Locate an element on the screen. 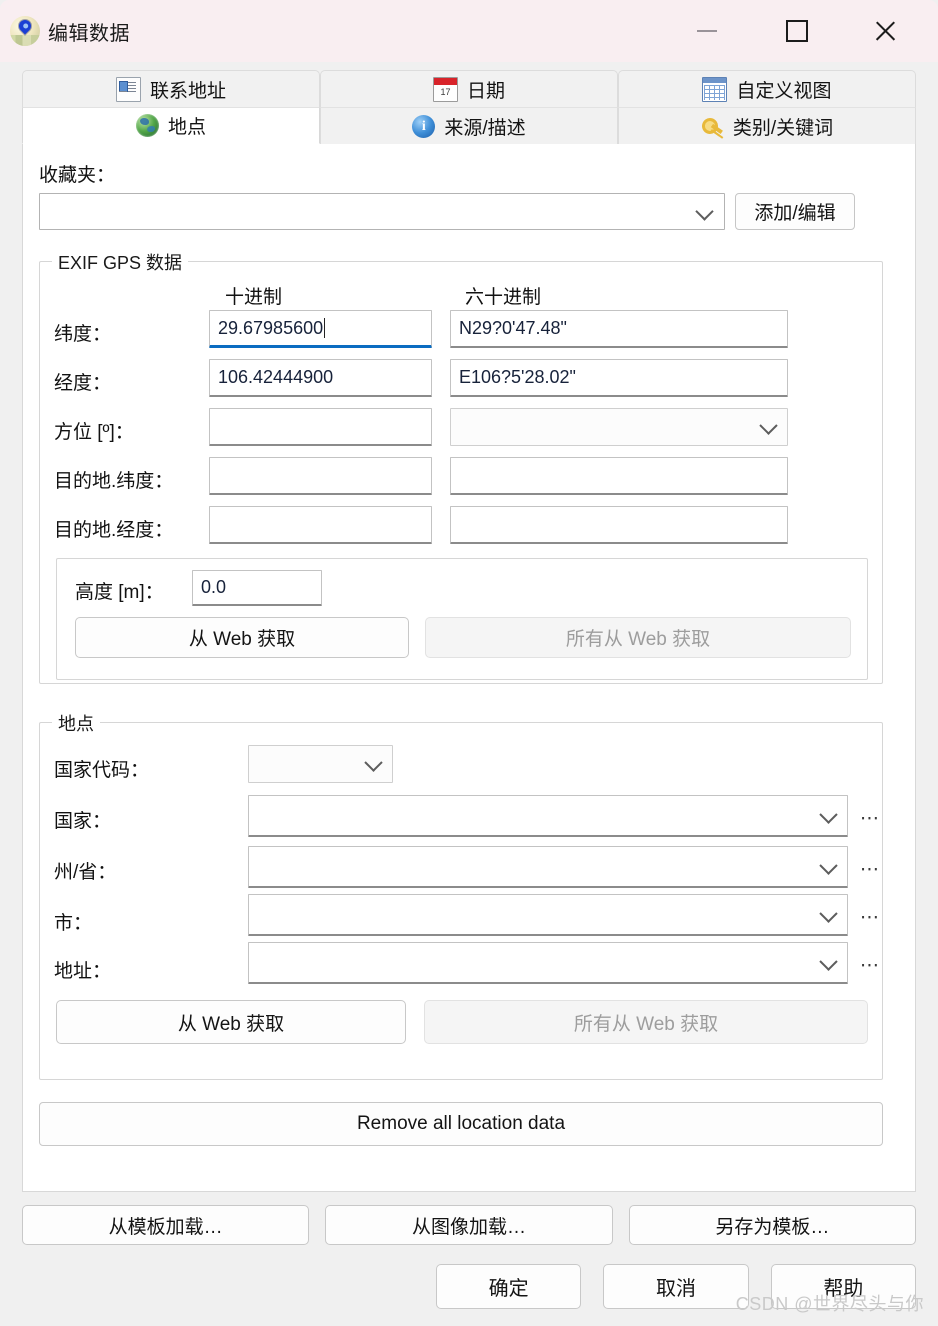 The width and height of the screenshot is (938, 1326). altitude-group: 高度 [m]： 0.0 从 Web 获取 所有从 Web 获取 is located at coordinates (462, 619).